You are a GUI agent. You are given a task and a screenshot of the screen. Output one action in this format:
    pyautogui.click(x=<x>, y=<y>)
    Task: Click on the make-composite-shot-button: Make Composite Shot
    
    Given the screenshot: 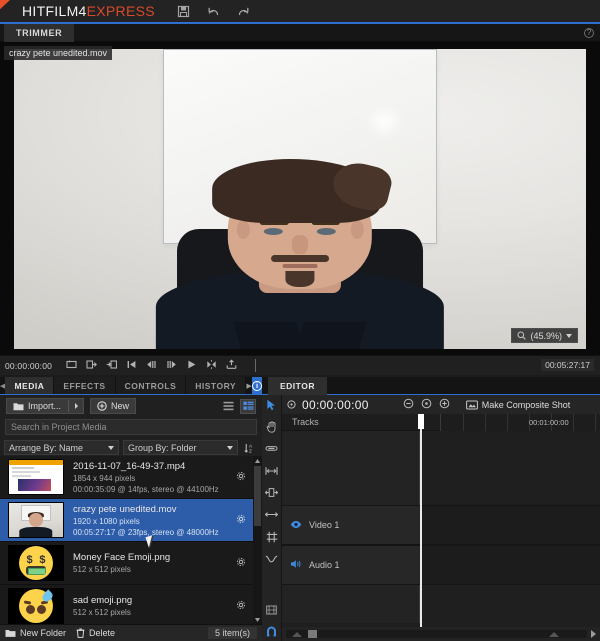 What is the action you would take?
    pyautogui.click(x=518, y=404)
    